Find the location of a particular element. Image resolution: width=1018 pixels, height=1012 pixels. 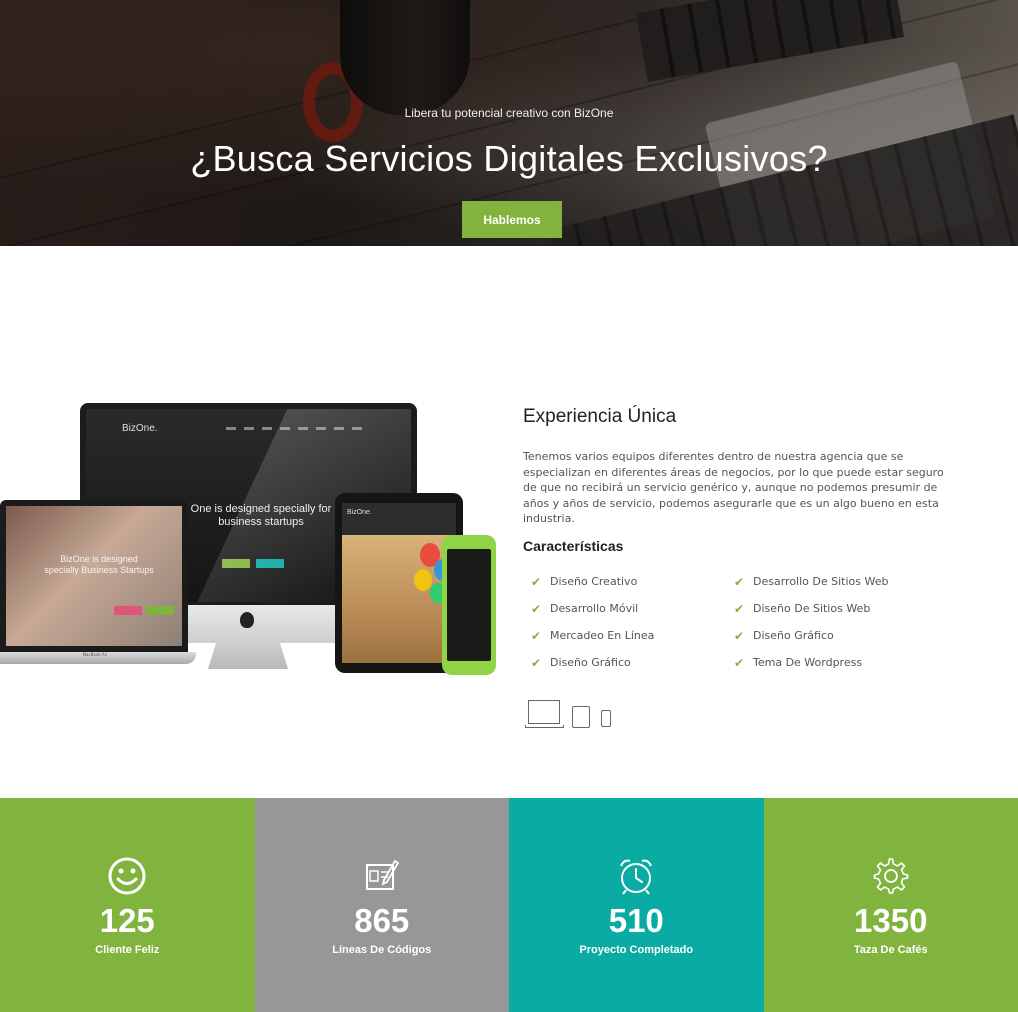

feature-item: ✔ Diseño Creativo is located at coordinates (592, 581).